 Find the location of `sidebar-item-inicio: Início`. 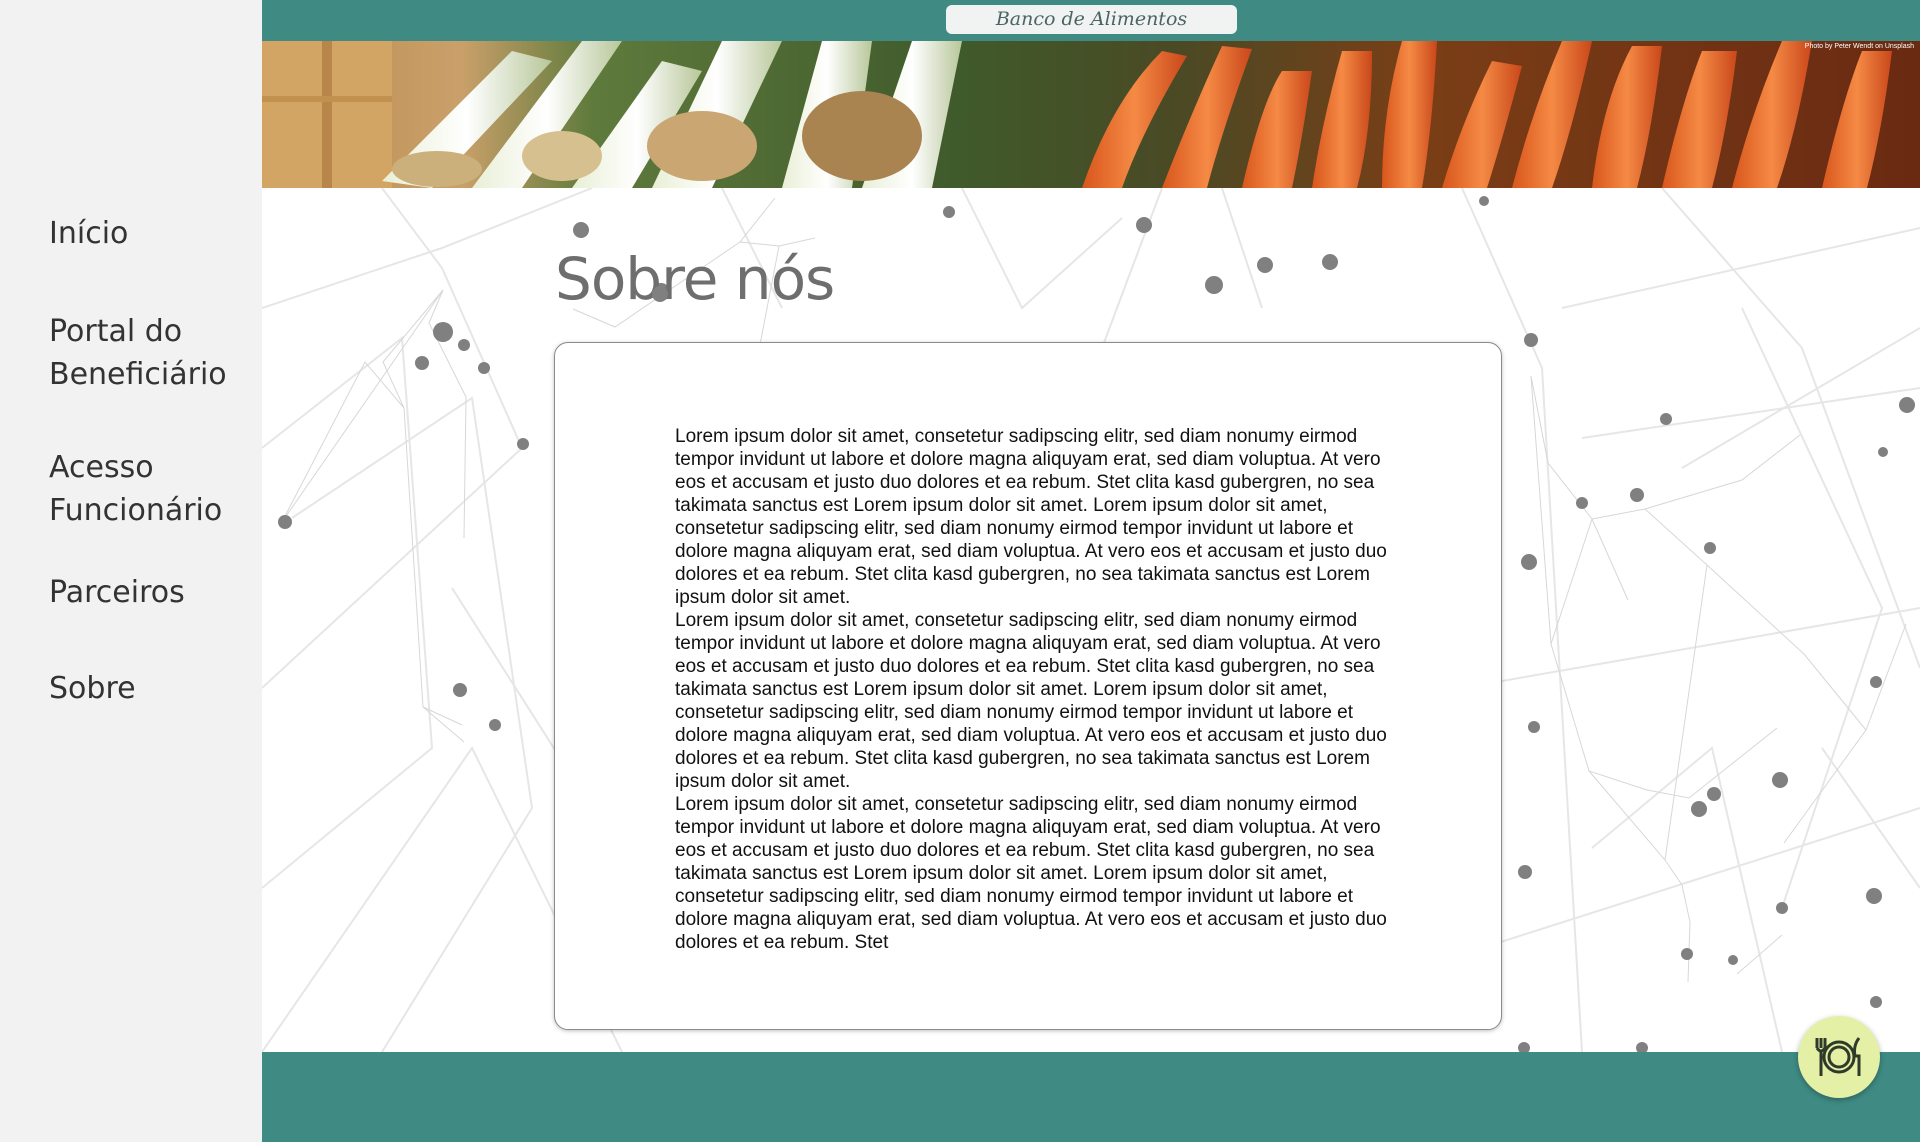

sidebar-item-inicio: Início is located at coordinates (149, 233).